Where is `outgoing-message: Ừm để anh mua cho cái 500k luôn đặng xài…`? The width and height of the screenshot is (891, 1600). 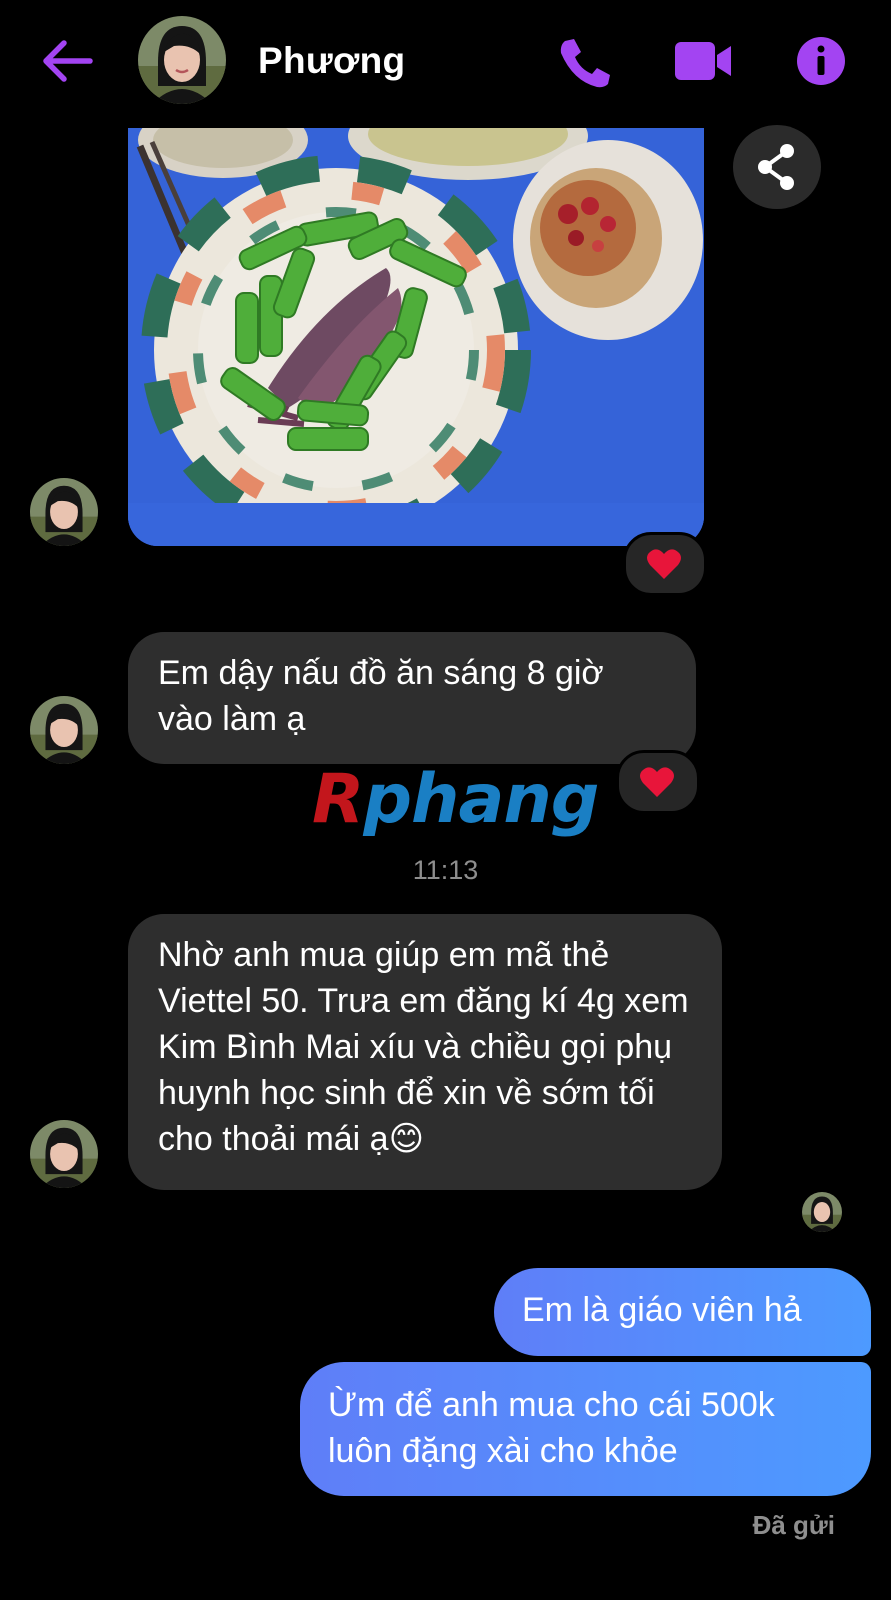
outgoing-message: Ừm để anh mua cho cái 500k luôn đặng xài… is located at coordinates (585, 1429).